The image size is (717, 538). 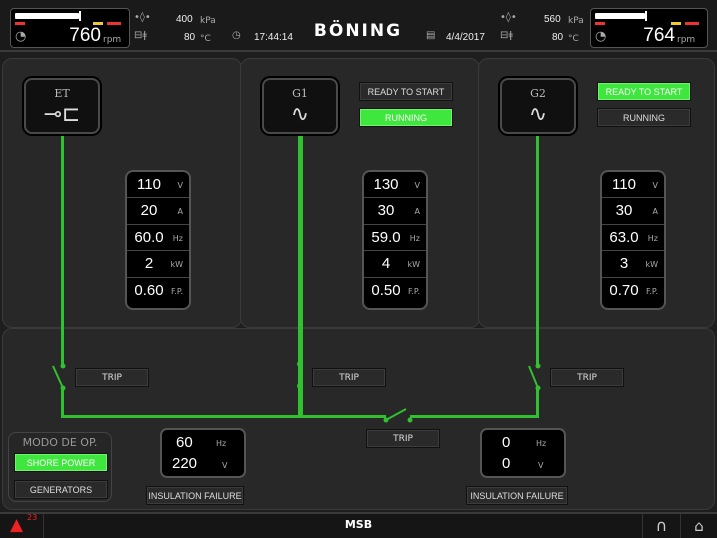 What do you see at coordinates (85, 35) in the screenshot?
I see `left-rpm-value: 760` at bounding box center [85, 35].